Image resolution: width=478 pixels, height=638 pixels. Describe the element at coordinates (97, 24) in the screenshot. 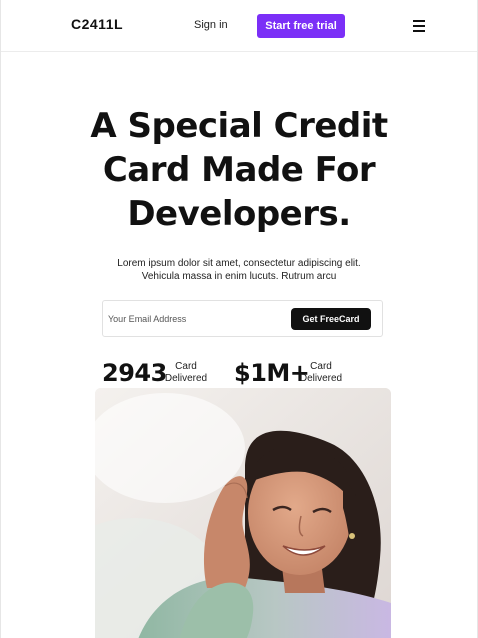

I see `brand-logo: C2411L` at that location.